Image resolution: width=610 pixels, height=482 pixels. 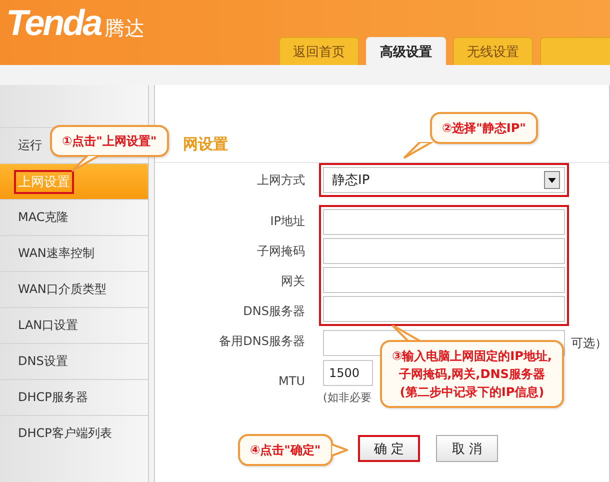 What do you see at coordinates (472, 374) in the screenshot?
I see `callout-tooltip: ③输入电脑上网固定的IP地址, 子网掩码,网关,DNS服务器 (第二步中记录下的IP信息)` at bounding box center [472, 374].